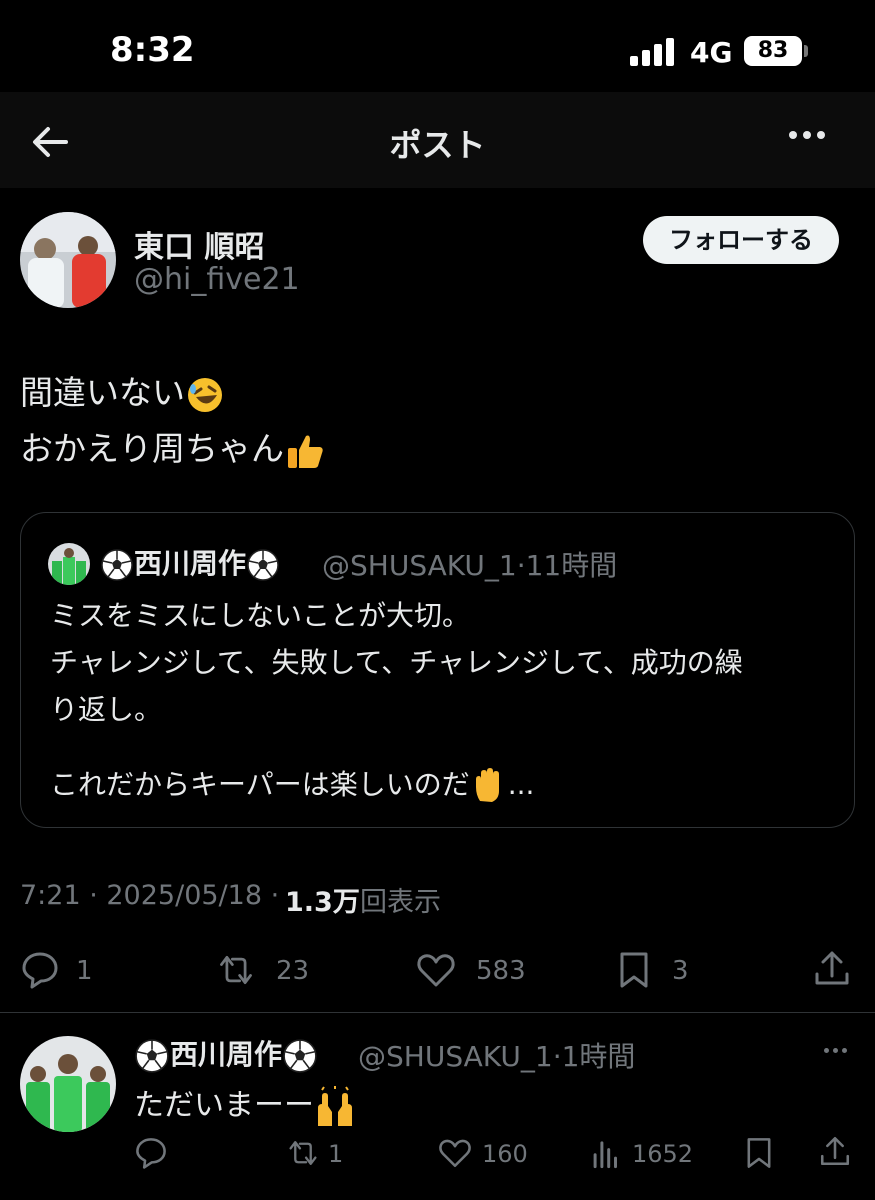 This screenshot has width=875, height=1200. I want to click on post-text-line: 間違いない, so click(122, 390).